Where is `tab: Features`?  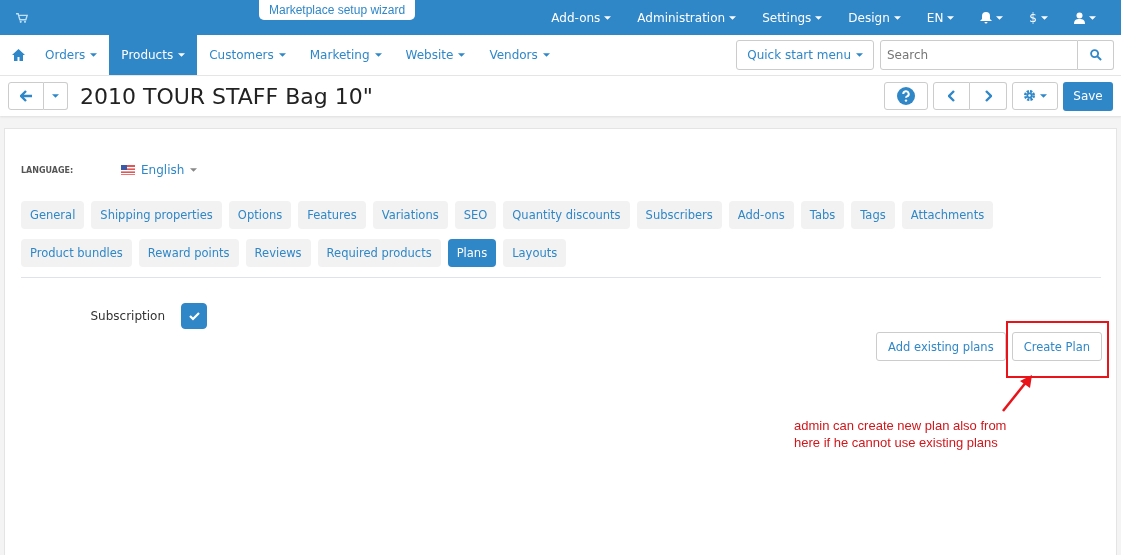 tab: Features is located at coordinates (332, 215).